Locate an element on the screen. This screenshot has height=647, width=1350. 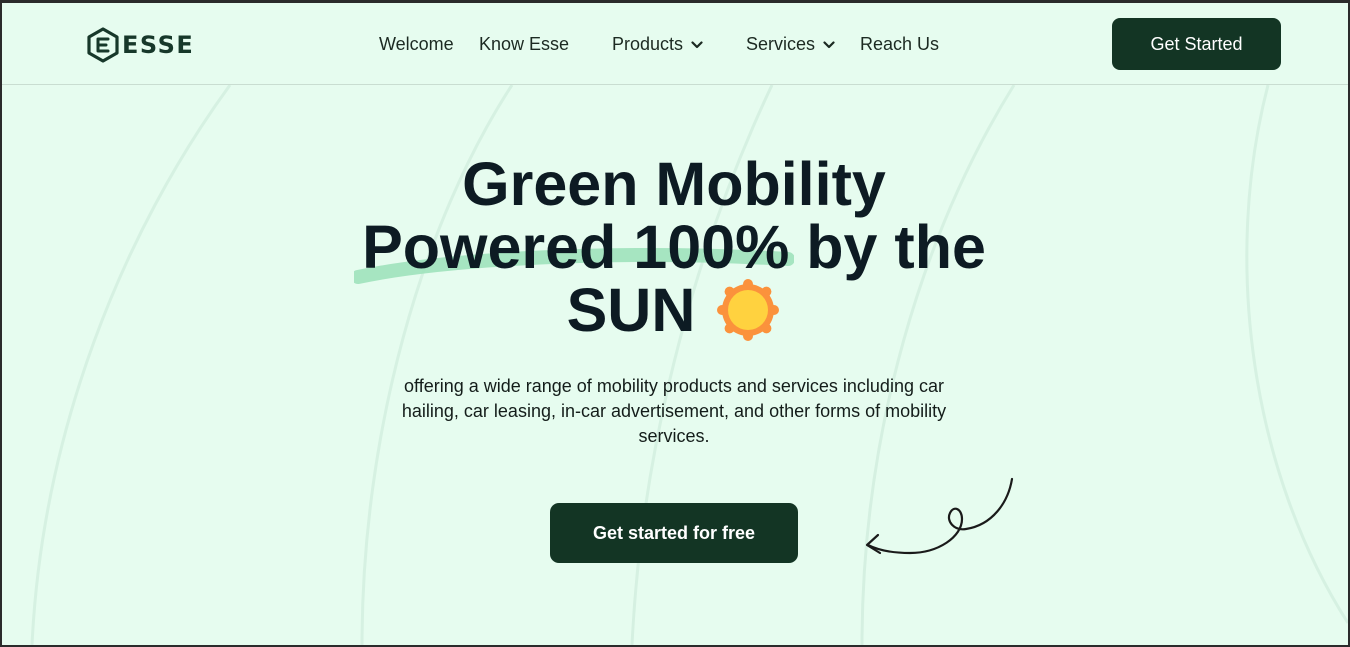
esse-logo-icon is located at coordinates (103, 45).